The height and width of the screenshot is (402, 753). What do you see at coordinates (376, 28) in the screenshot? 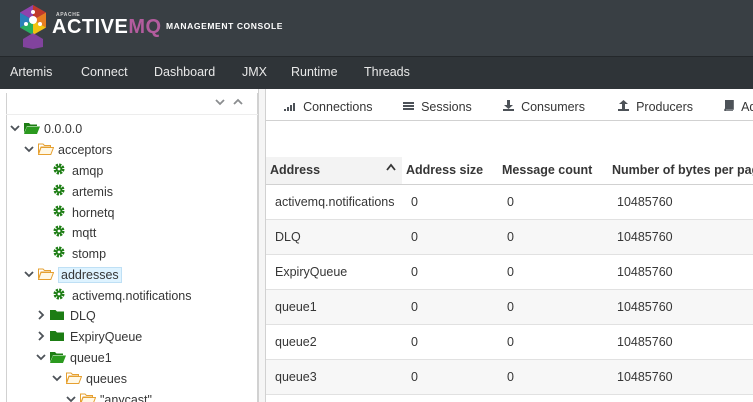
I see `app-header: APACHE ACTIVEMQ MANAGEMENT CONSOLE` at bounding box center [376, 28].